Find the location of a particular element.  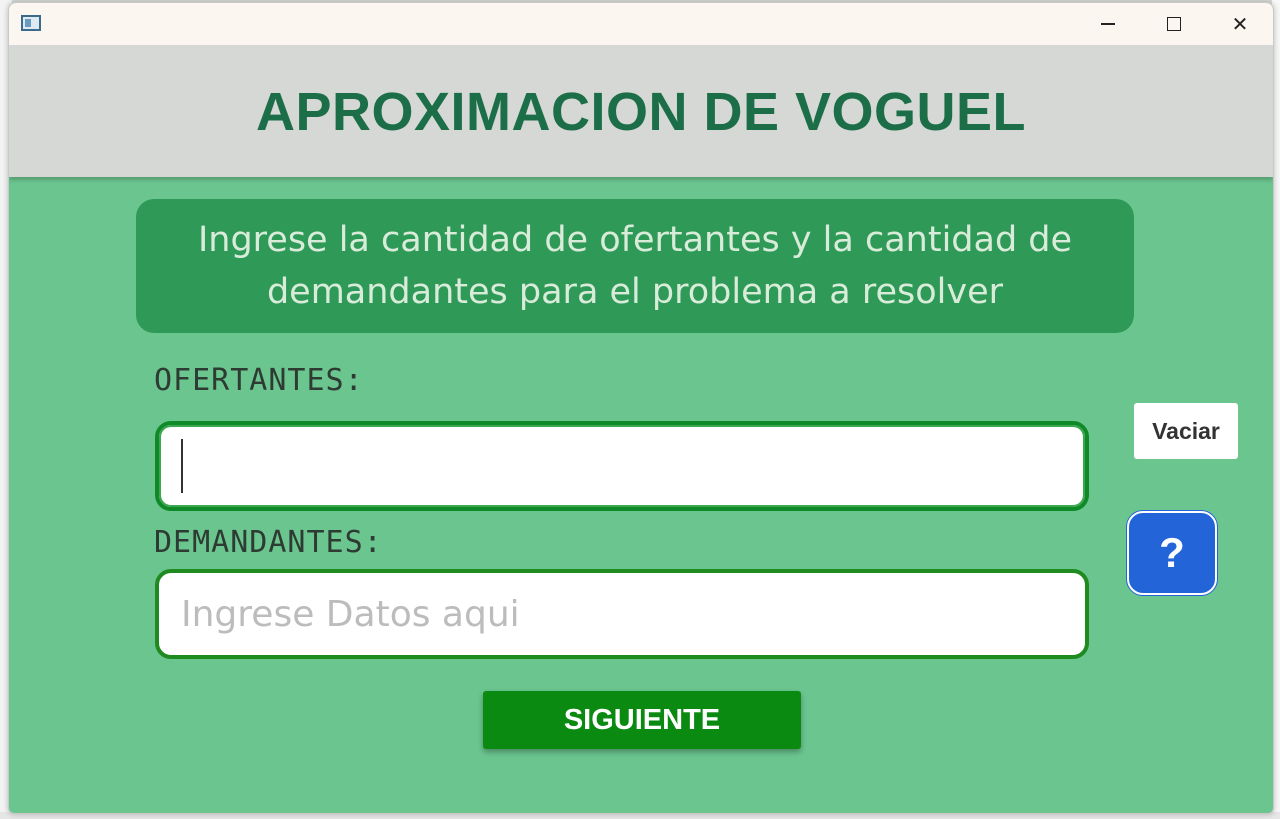

next-button: SIGUIENTE is located at coordinates (642, 720).